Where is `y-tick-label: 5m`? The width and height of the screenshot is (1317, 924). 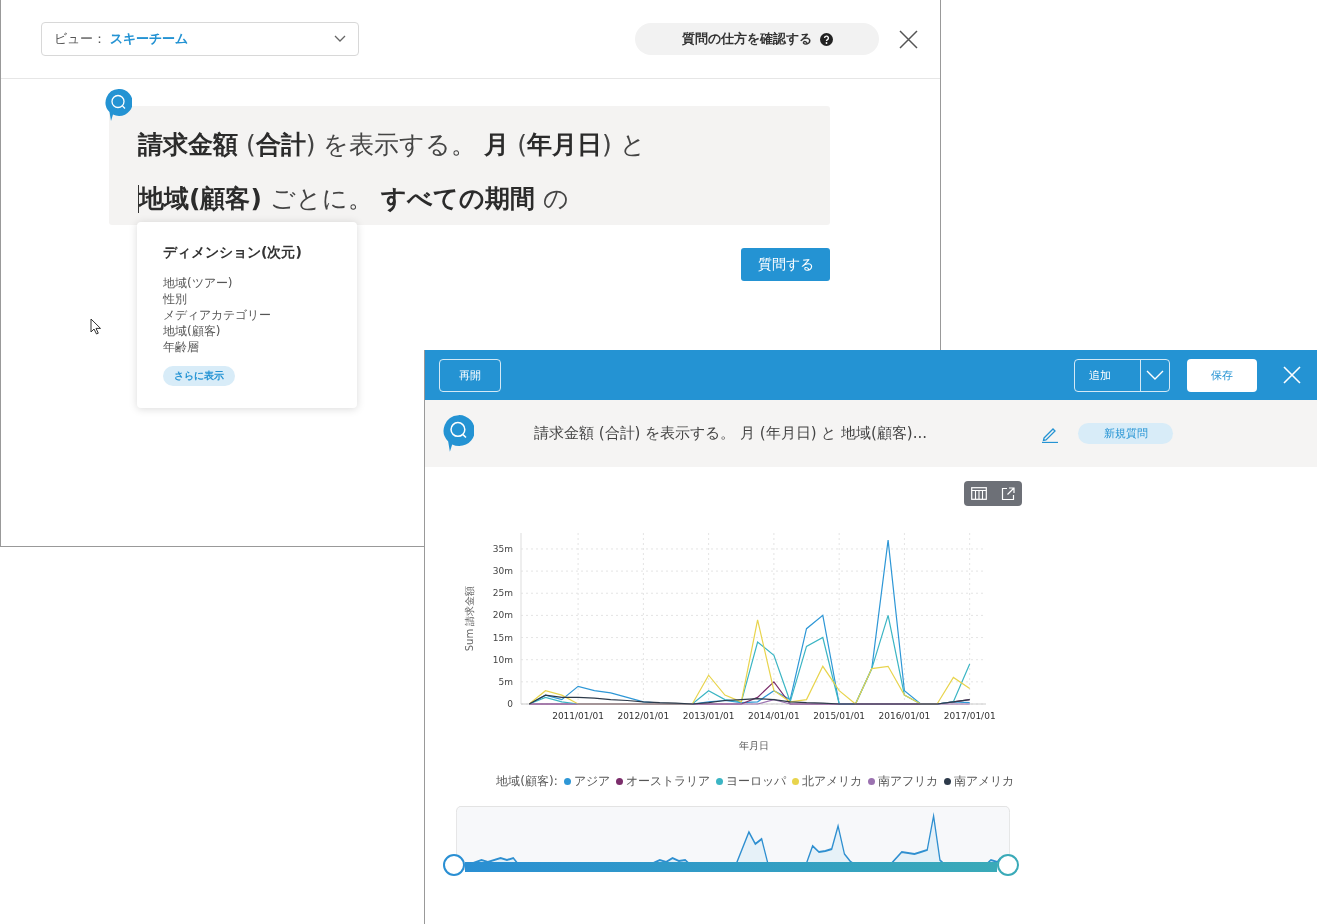 y-tick-label: 5m is located at coordinates (505, 681).